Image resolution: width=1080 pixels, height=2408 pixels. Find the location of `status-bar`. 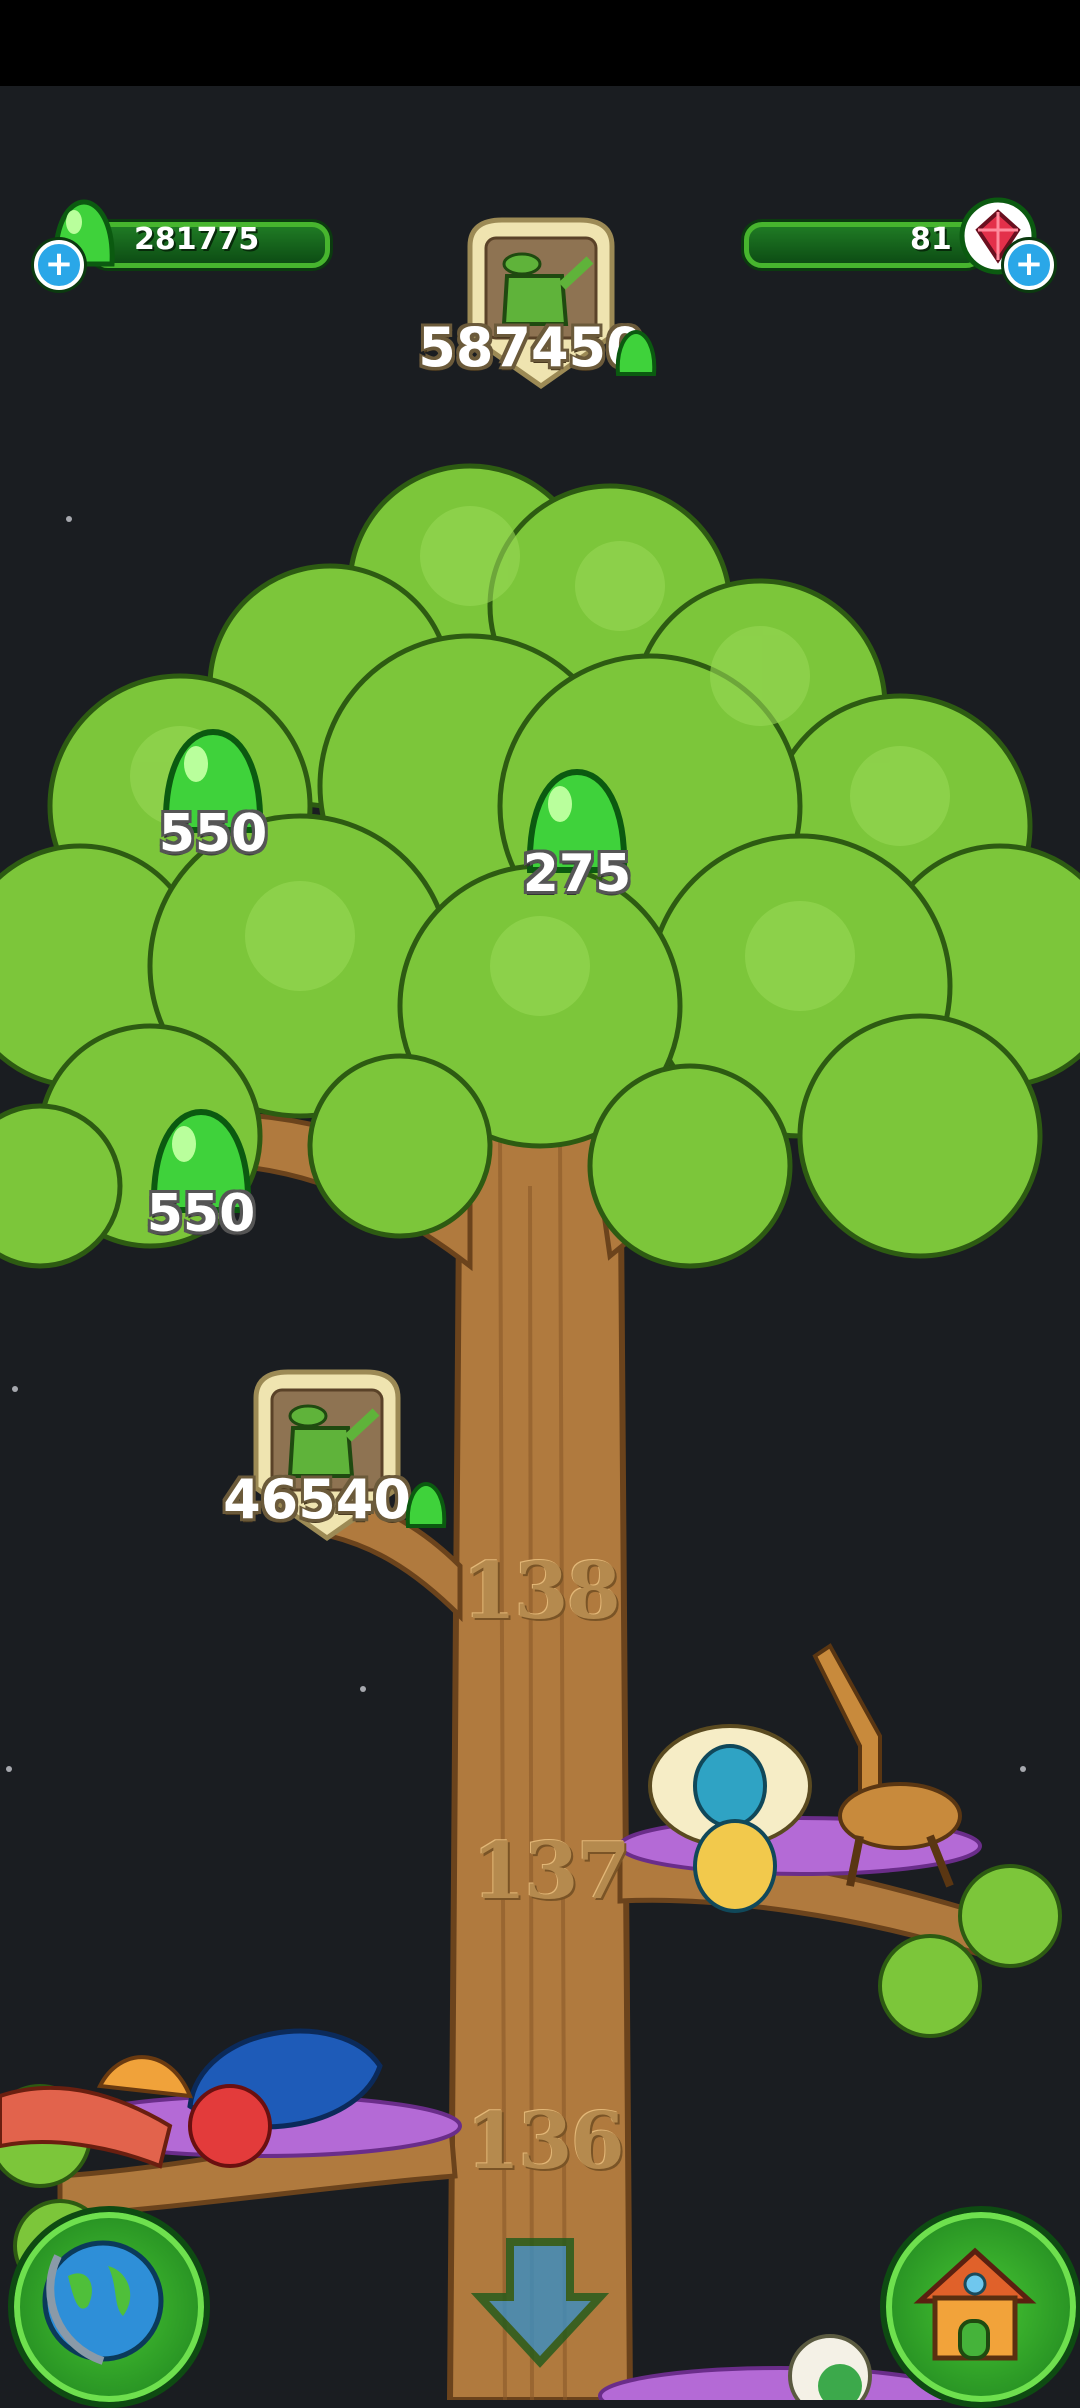

status-bar is located at coordinates (540, 43).